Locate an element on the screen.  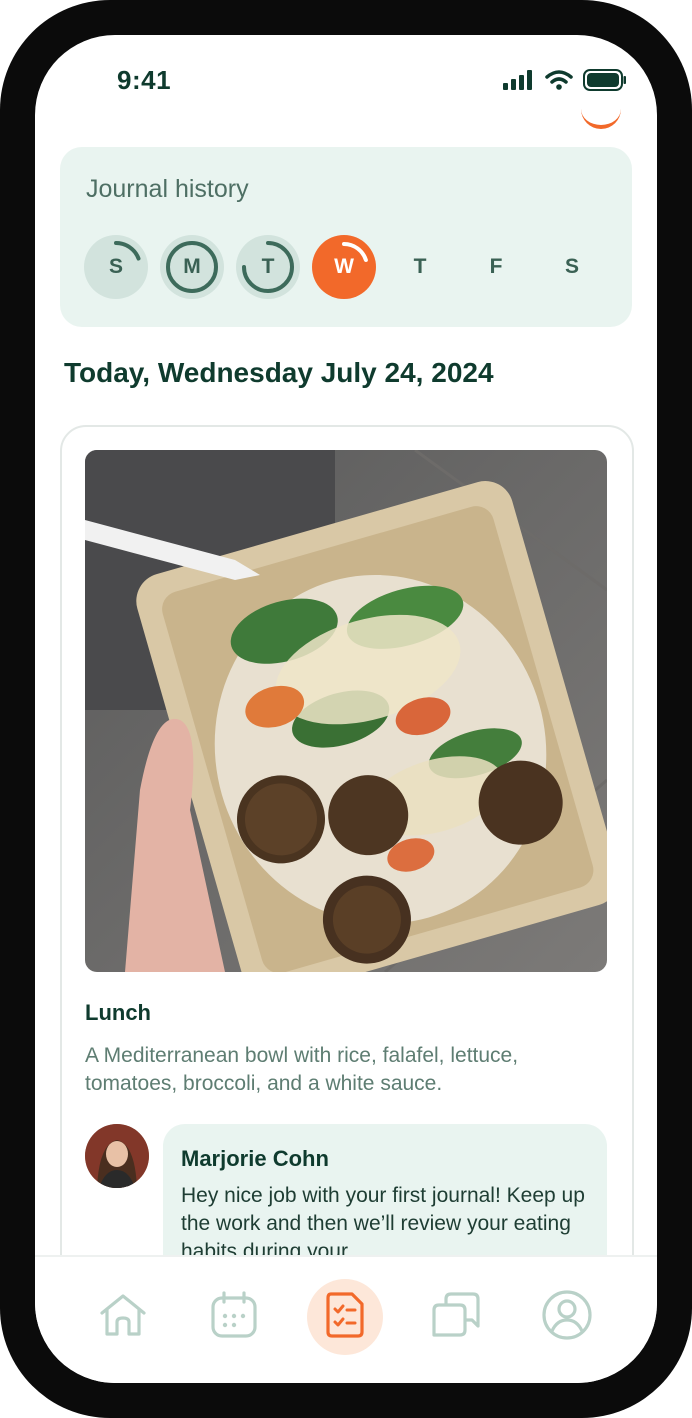
nav-messages is located at coordinates (456, 1317).